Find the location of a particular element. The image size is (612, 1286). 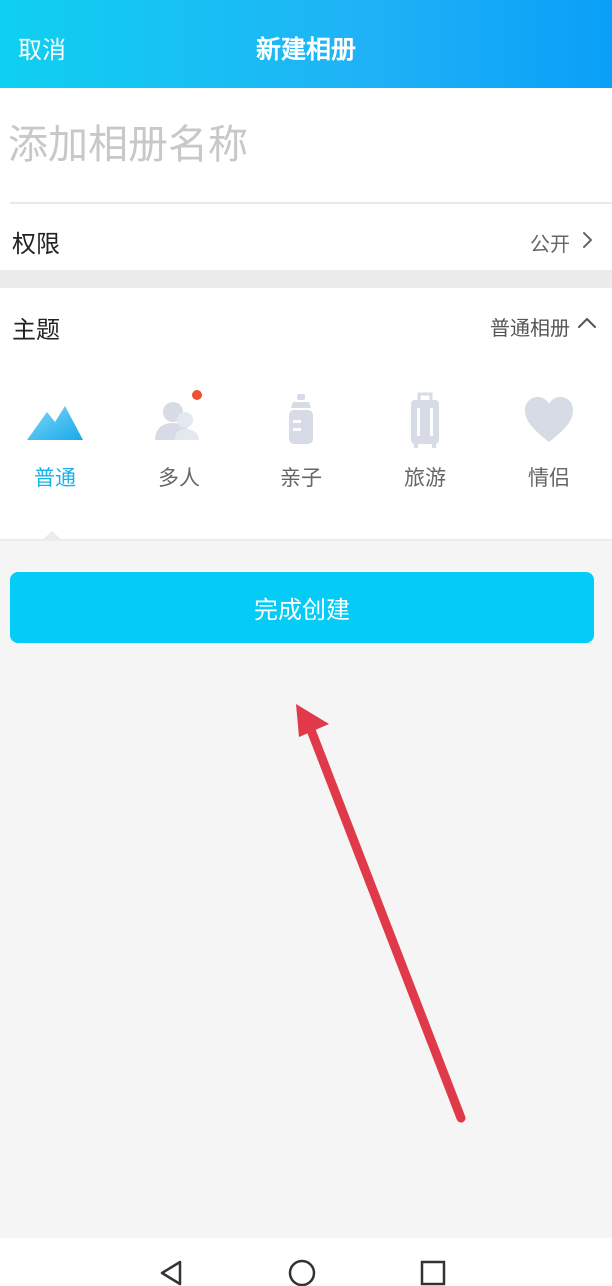

luggage-icon is located at coordinates (425, 420).